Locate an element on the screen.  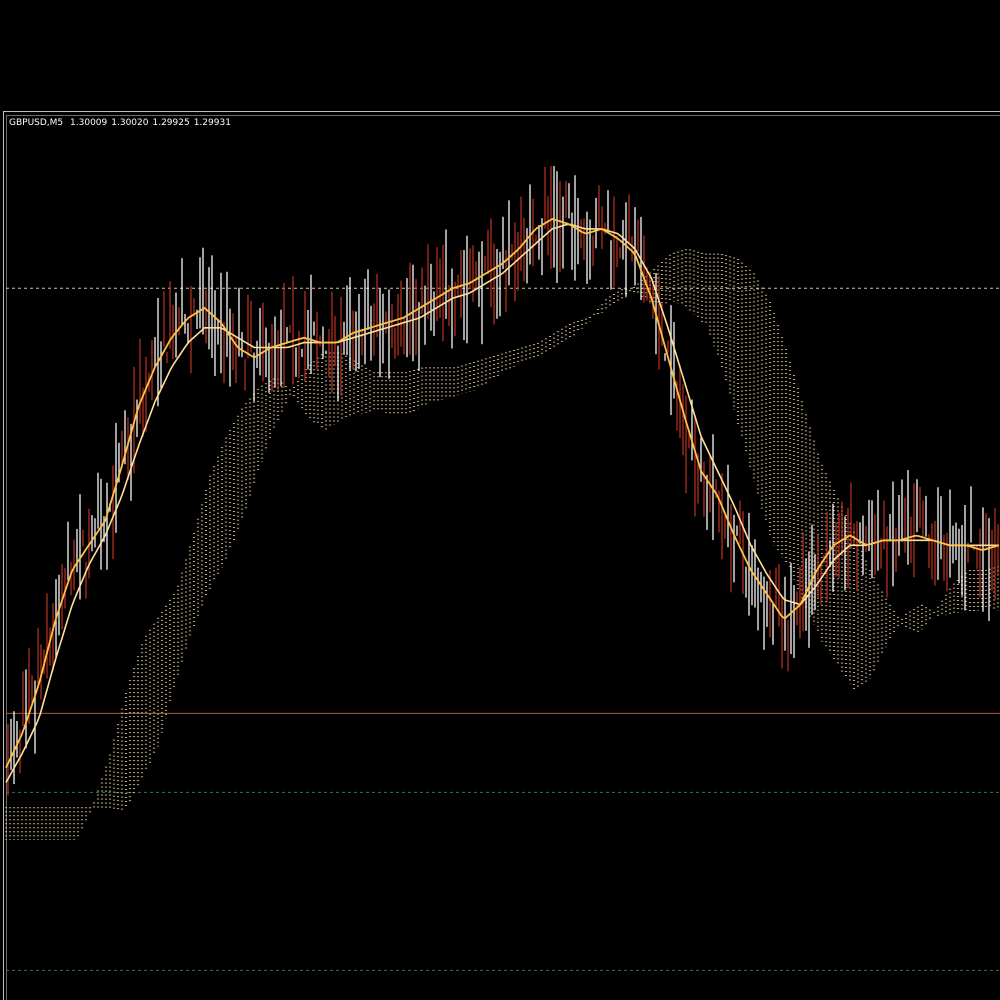
low-price: 1.29925 is located at coordinates (171, 123).